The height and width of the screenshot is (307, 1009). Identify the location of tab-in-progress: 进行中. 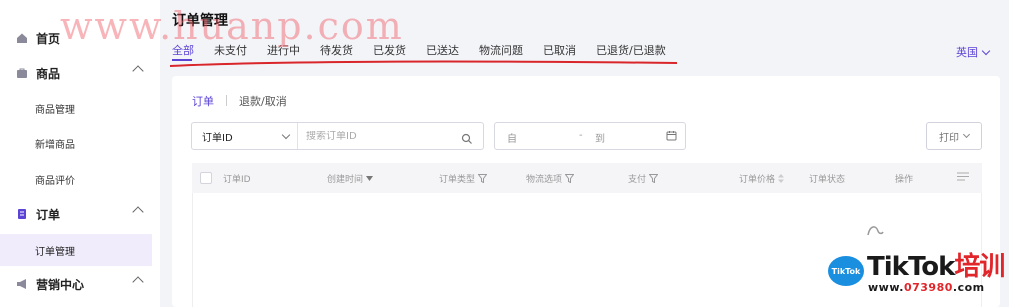
(283, 51).